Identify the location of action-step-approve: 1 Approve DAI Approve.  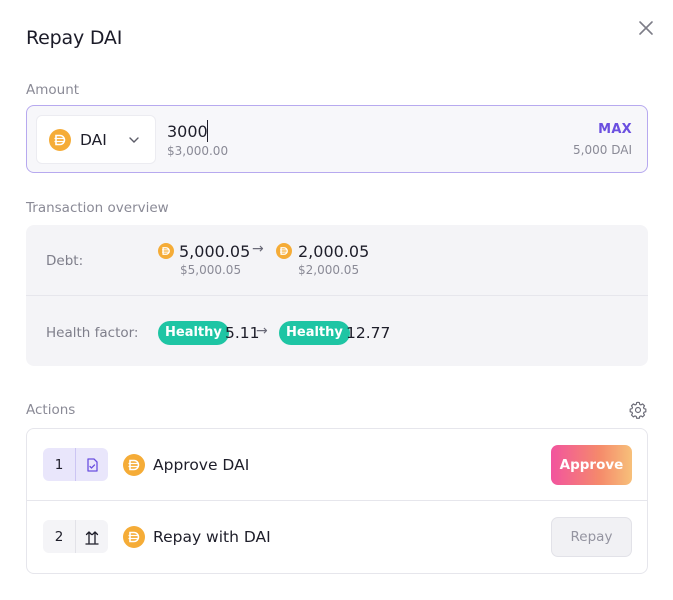
(337, 465).